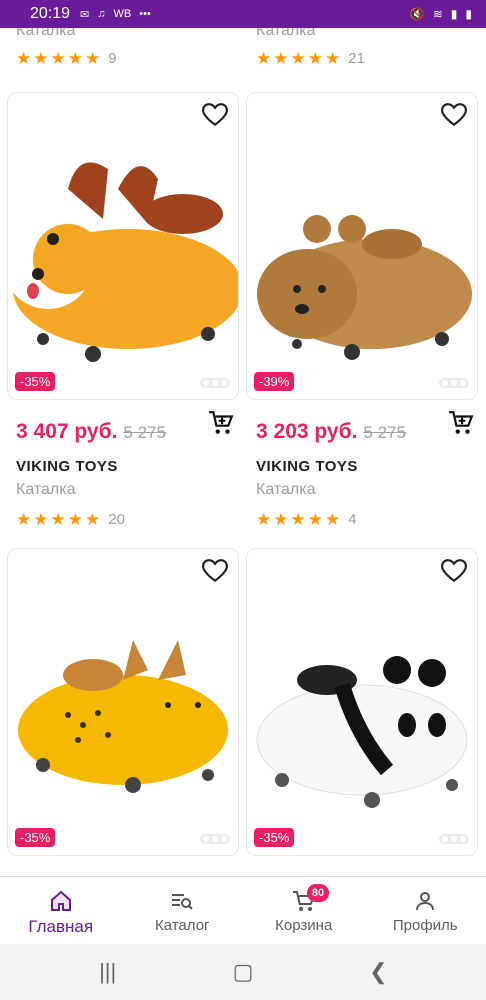 The width and height of the screenshot is (486, 1000). I want to click on rating-count: 20, so click(116, 519).